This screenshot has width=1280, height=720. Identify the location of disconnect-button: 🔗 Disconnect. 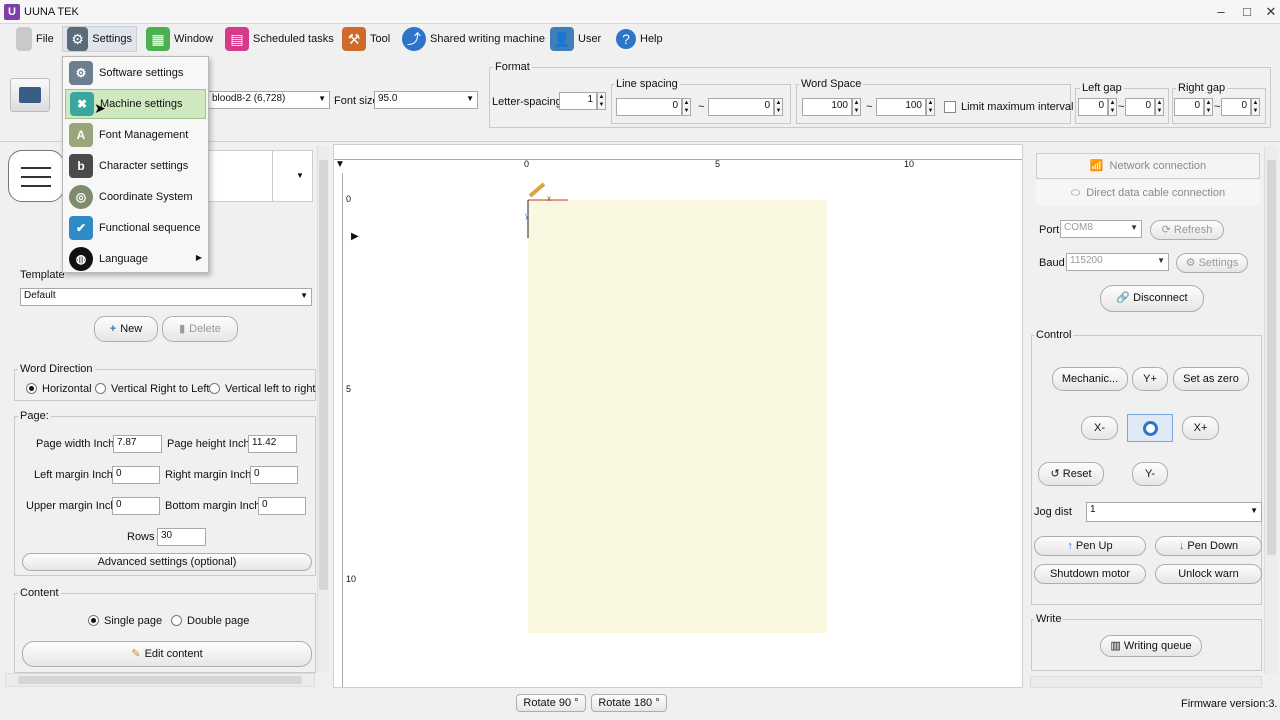
(1152, 298).